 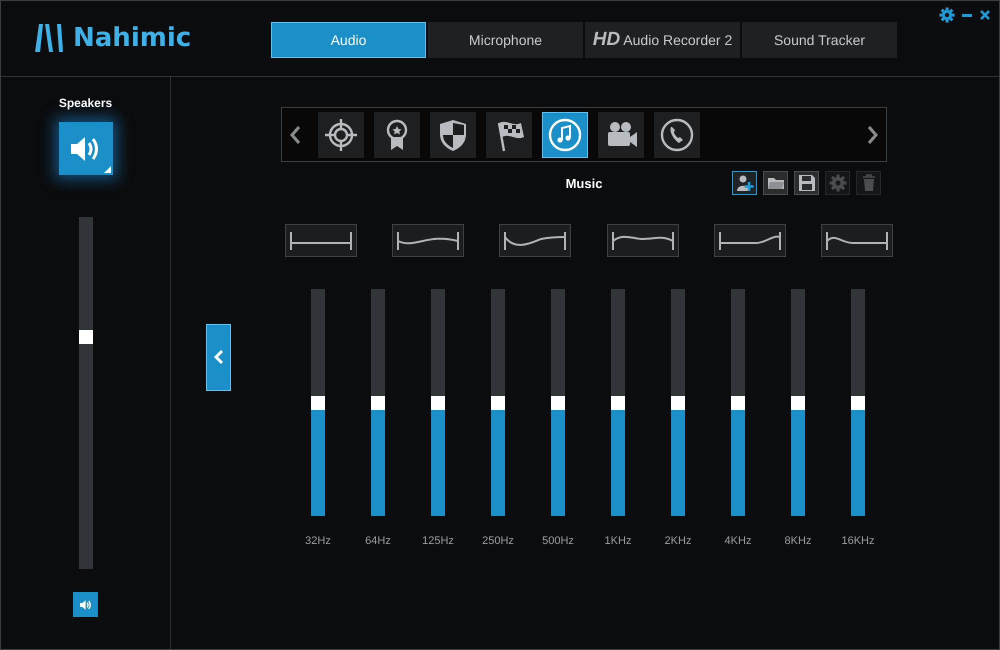 What do you see at coordinates (775, 183) in the screenshot?
I see `folder-button` at bounding box center [775, 183].